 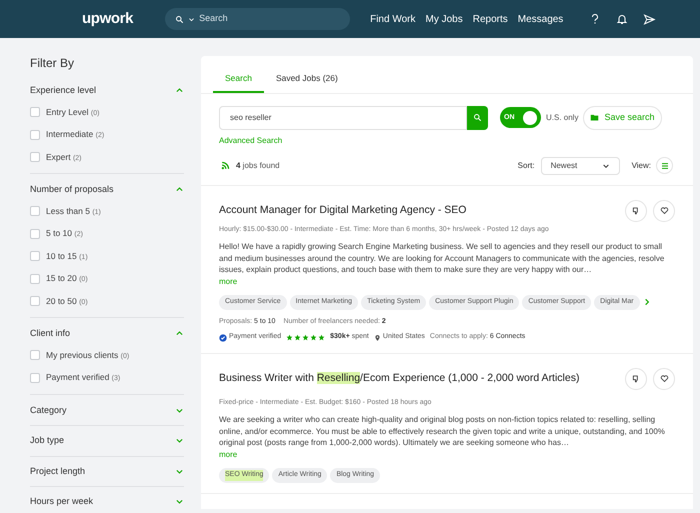 I want to click on results-count: 4 jobs found, so click(x=258, y=166).